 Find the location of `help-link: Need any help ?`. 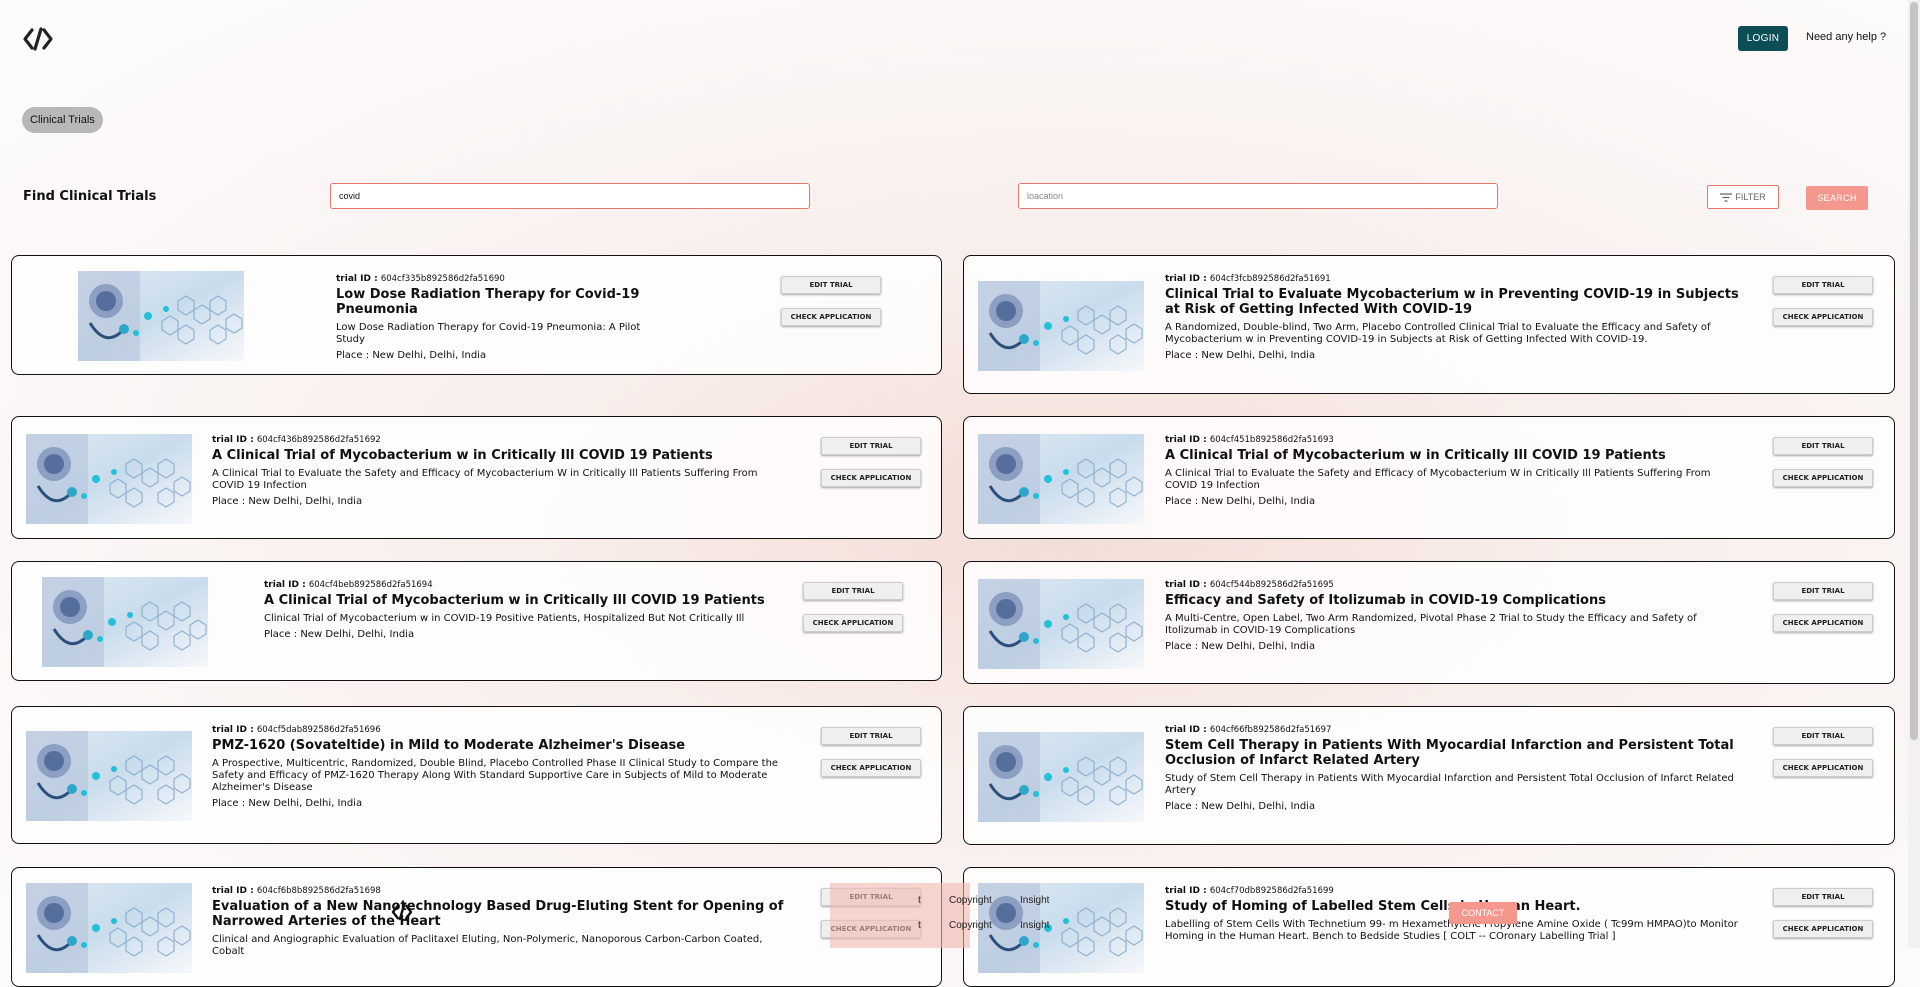

help-link: Need any help ? is located at coordinates (1846, 37).